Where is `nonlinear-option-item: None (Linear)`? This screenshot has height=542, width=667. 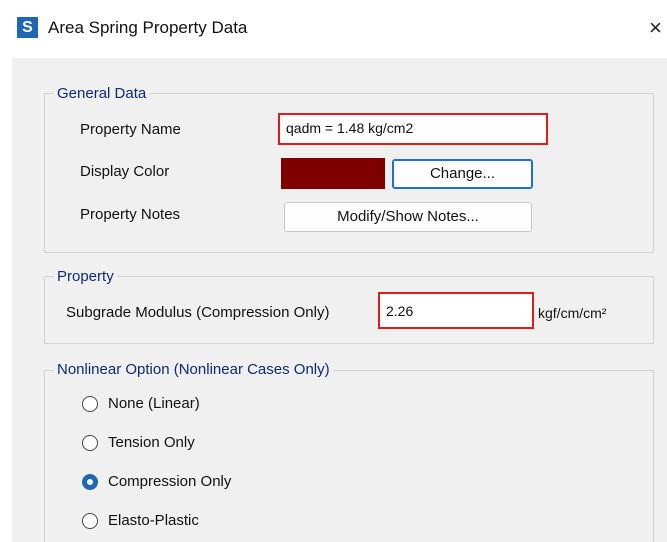
nonlinear-option-item: None (Linear) is located at coordinates (192, 405).